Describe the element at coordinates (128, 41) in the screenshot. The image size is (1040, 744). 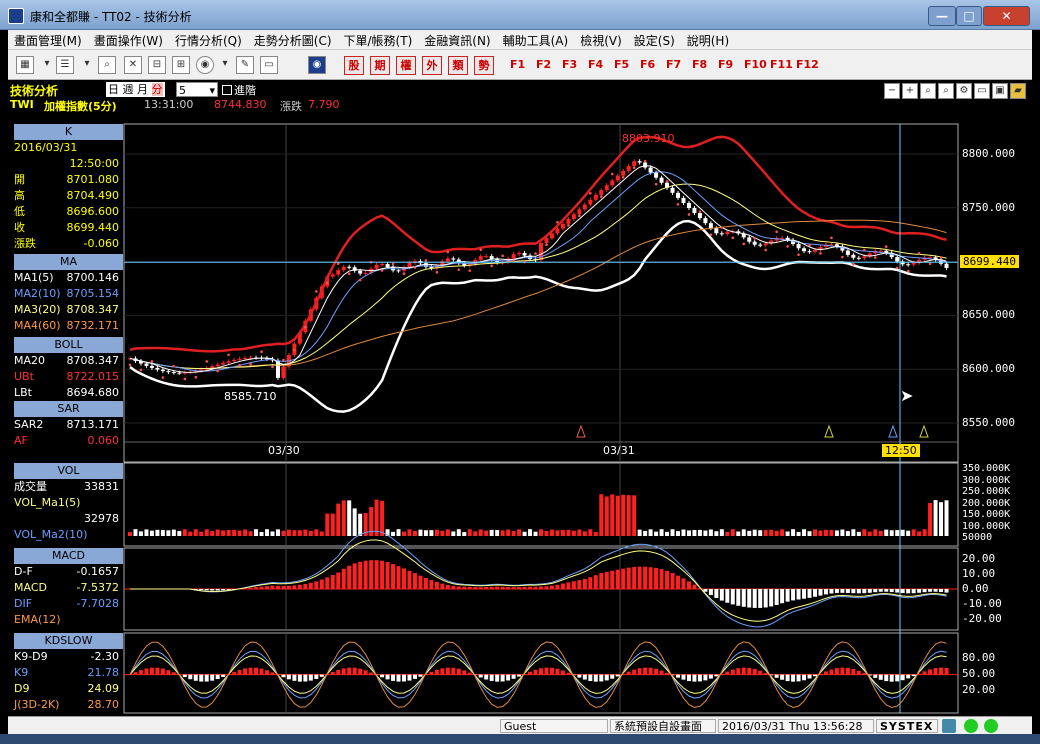
I see `menu-item-1: 畫面操作(W)` at that location.